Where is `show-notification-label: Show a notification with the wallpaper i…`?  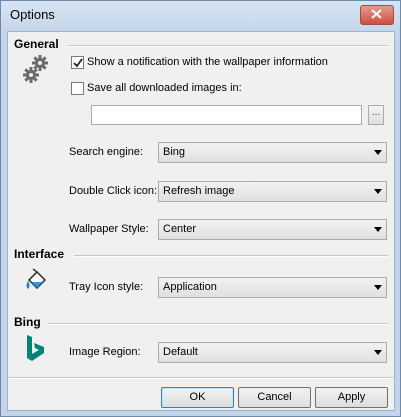
show-notification-label: Show a notification with the wallpaper i… is located at coordinates (207, 62).